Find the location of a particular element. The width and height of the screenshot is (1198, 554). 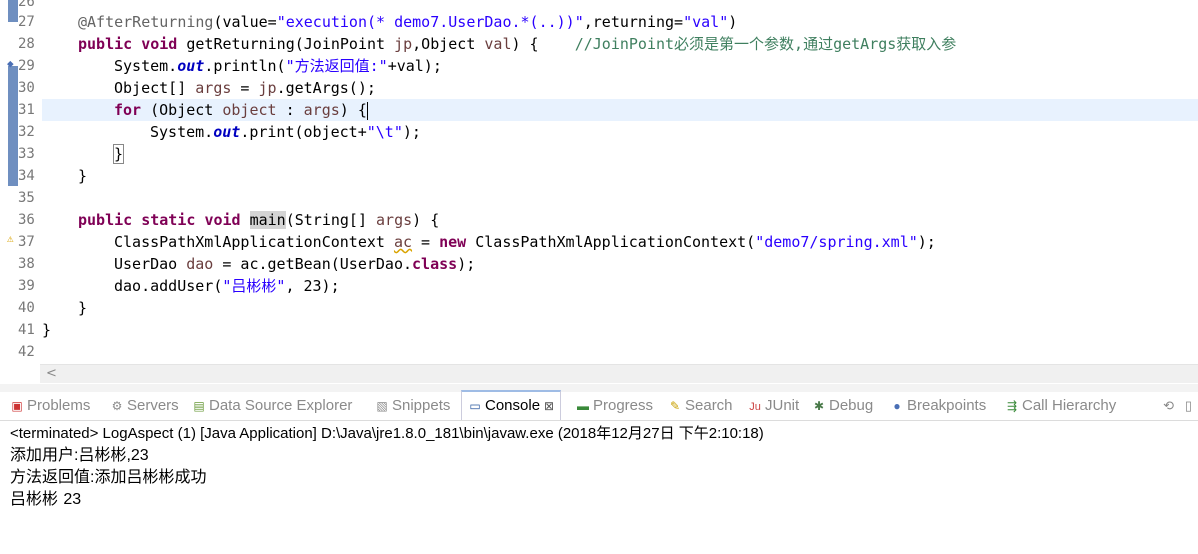

code-text: public static void main(String[] args) { is located at coordinates (259, 220).